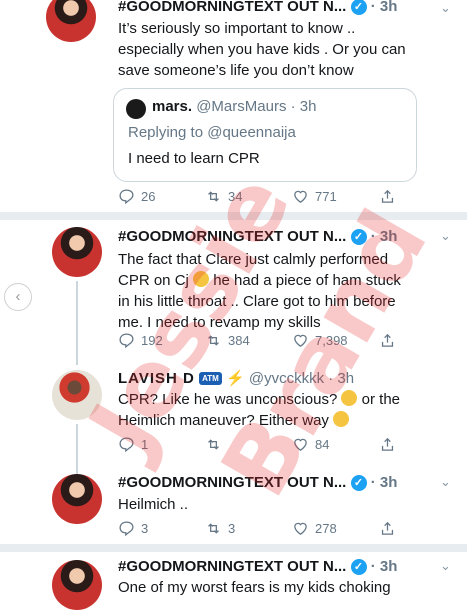 Image resolution: width=467 pixels, height=610 pixels. Describe the element at coordinates (254, 587) in the screenshot. I see `tweet-text: One of my worst fears is my kids choking` at that location.